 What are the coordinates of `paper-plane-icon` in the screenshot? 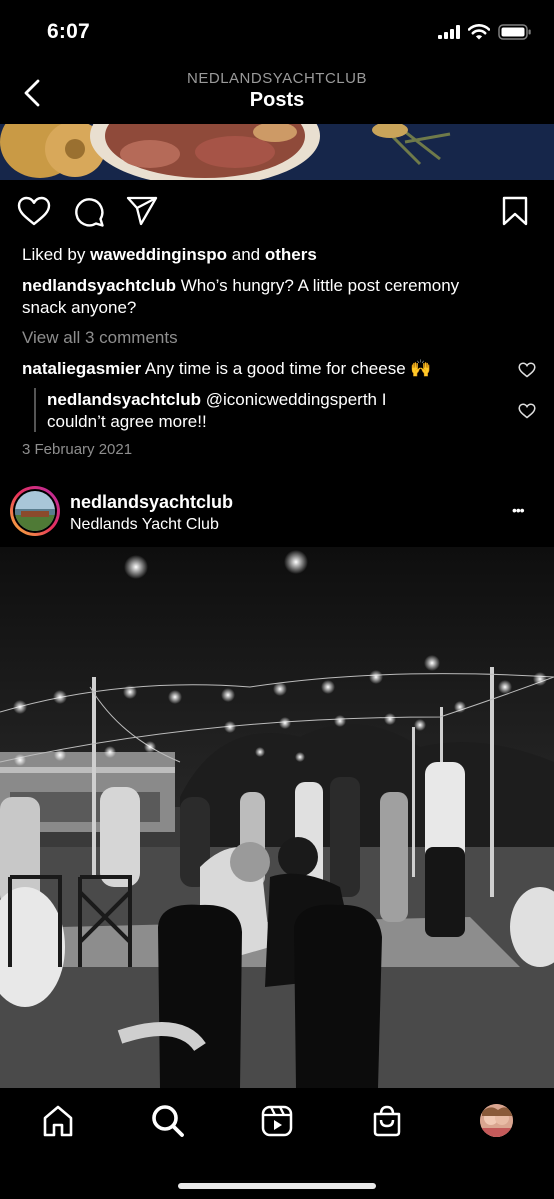 It's located at (142, 211).